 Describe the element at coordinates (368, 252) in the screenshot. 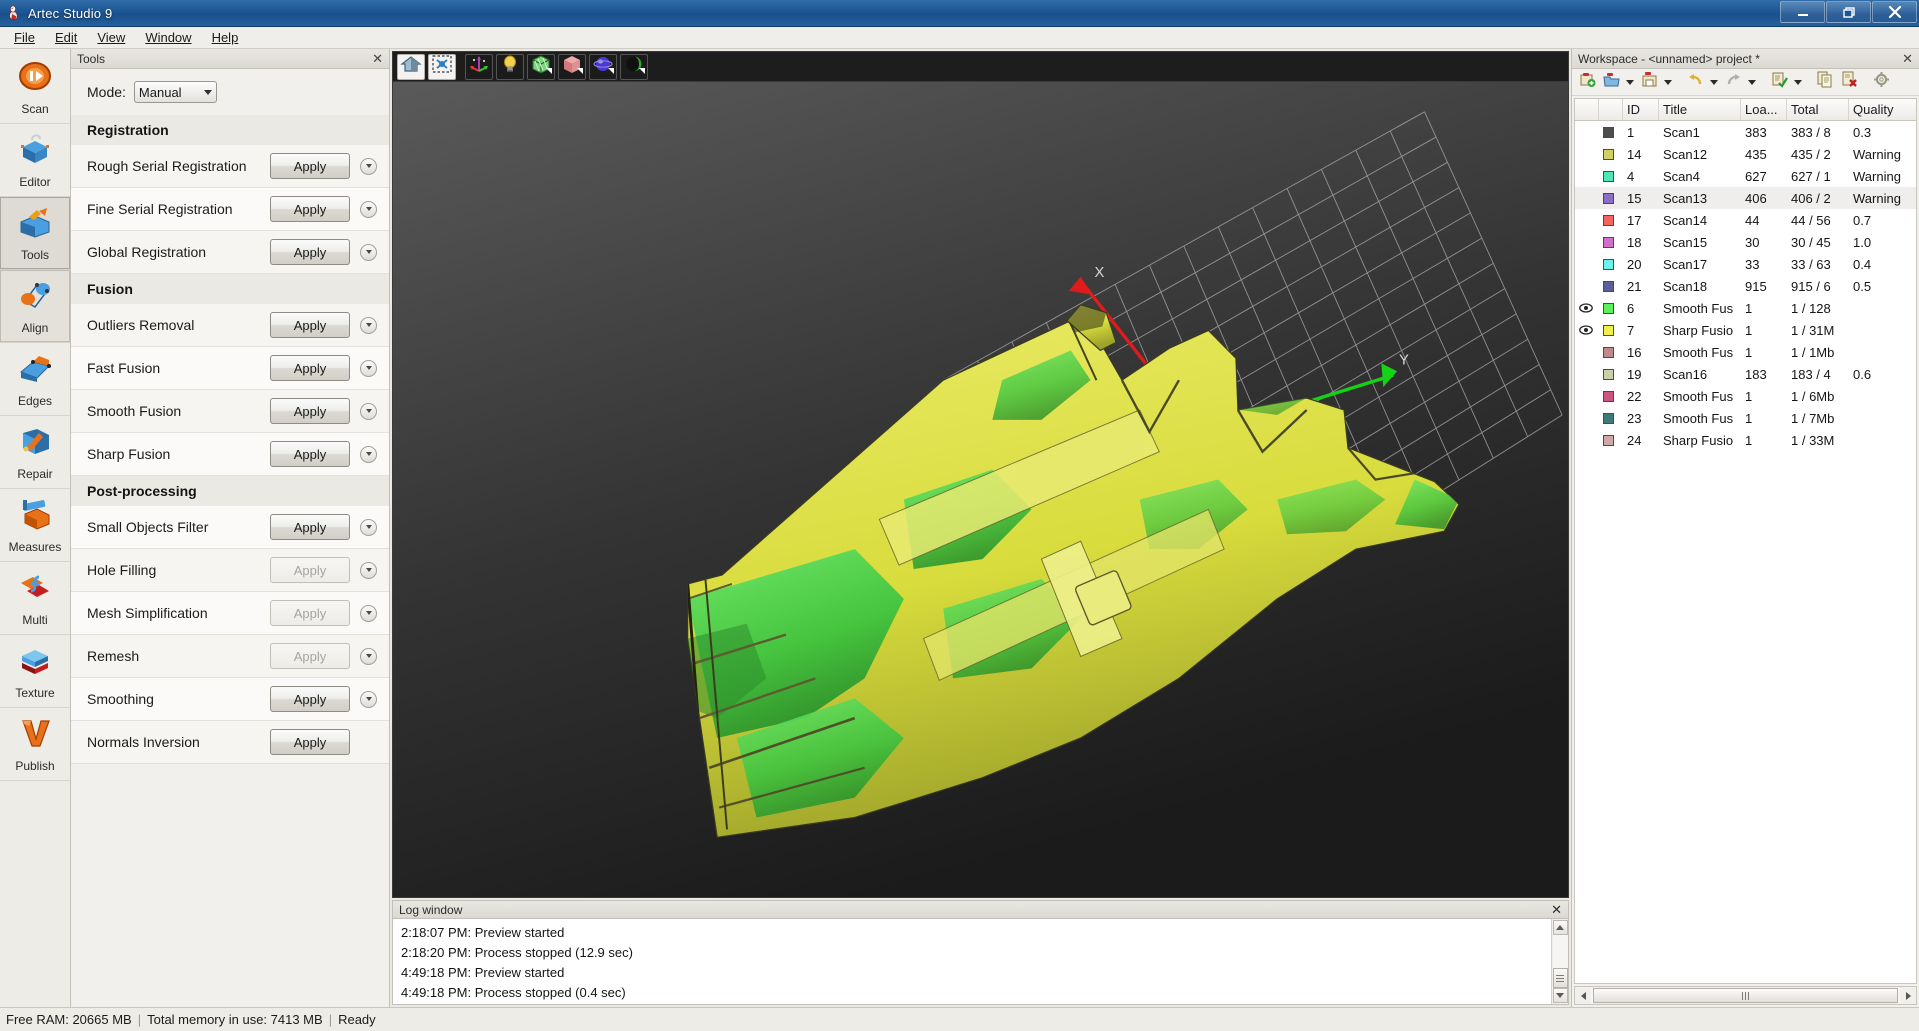

I see `options-chevron-global-registration` at that location.